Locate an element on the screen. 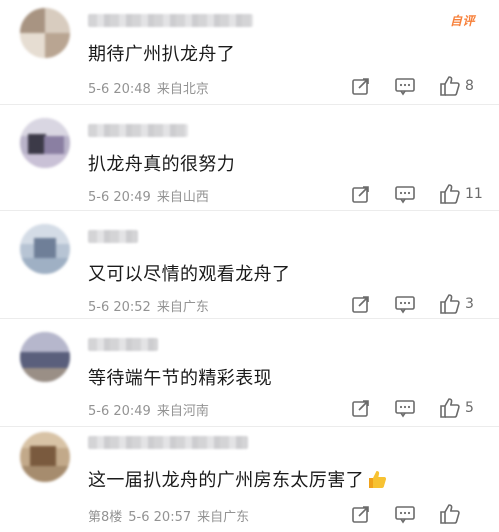 The width and height of the screenshot is (499, 532). comment-actions: 3 is located at coordinates (416, 304).